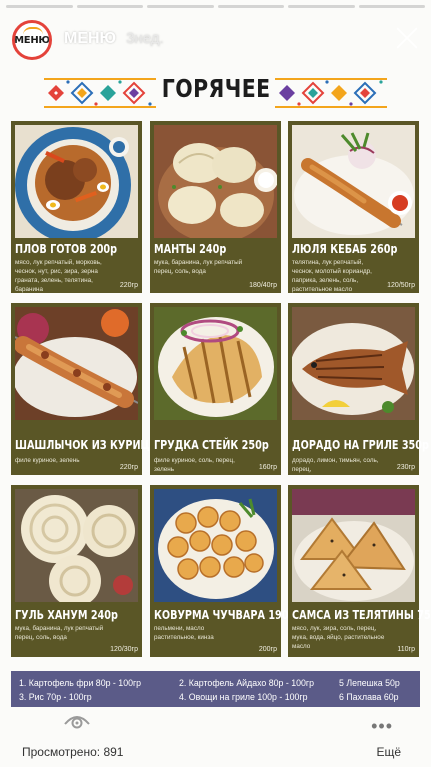 This screenshot has width=431, height=767. Describe the element at coordinates (369, 697) in the screenshot. I see `side-item: 6 Пахлава 60р` at that location.